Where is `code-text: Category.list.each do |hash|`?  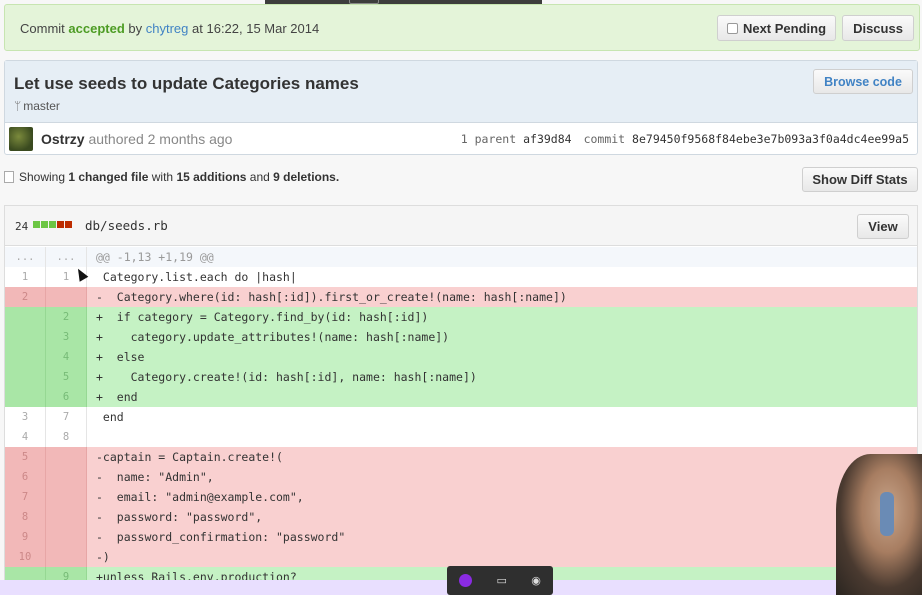 code-text: Category.list.each do |hash| is located at coordinates (196, 277).